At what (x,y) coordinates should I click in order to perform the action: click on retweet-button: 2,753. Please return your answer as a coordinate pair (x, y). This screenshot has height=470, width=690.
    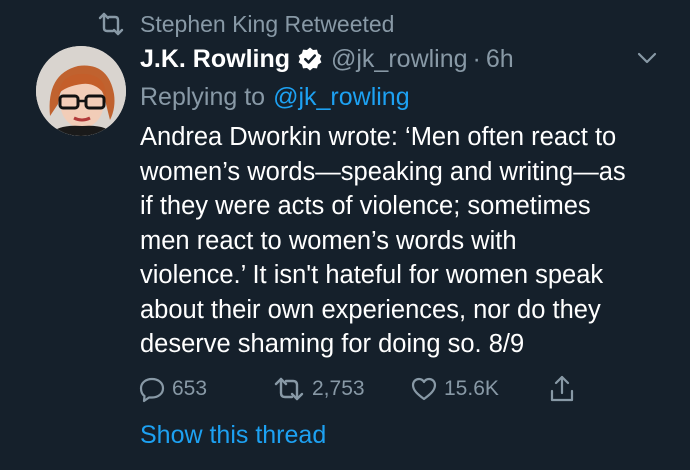
    Looking at the image, I should click on (318, 389).